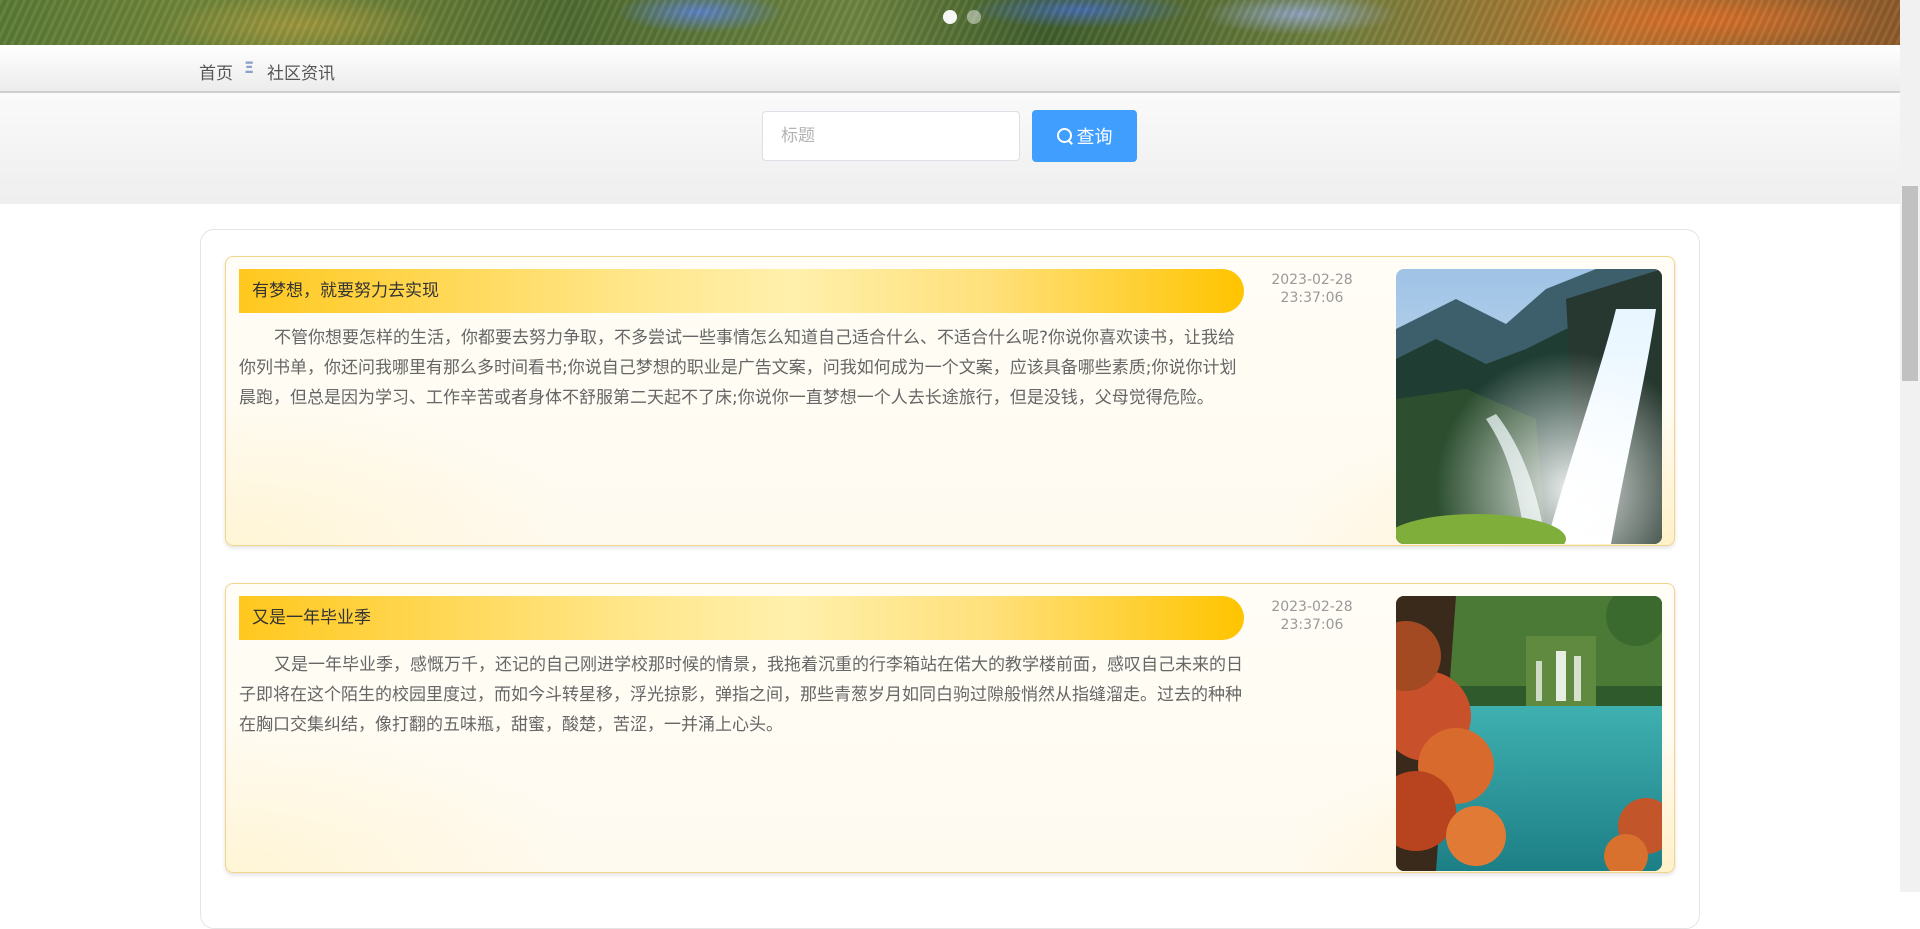 The image size is (1920, 929). I want to click on news-card-title: 又是一年毕业季, so click(741, 618).